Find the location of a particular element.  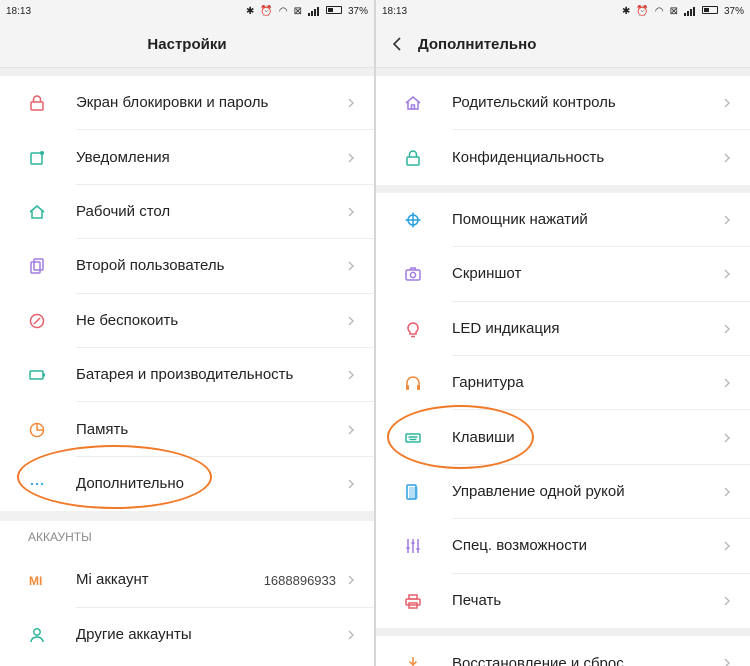

settings-row: Память is located at coordinates (187, 429).